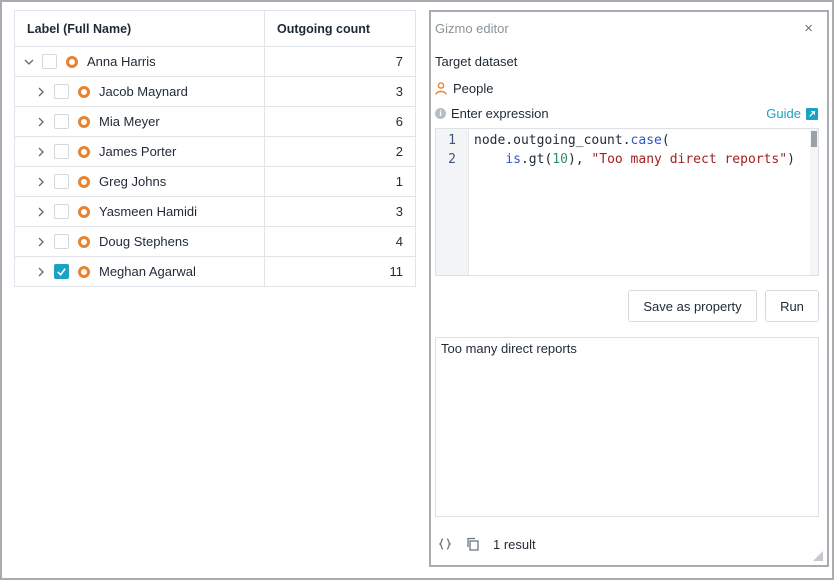 The image size is (834, 580). I want to click on code-token: ), so click(791, 159).